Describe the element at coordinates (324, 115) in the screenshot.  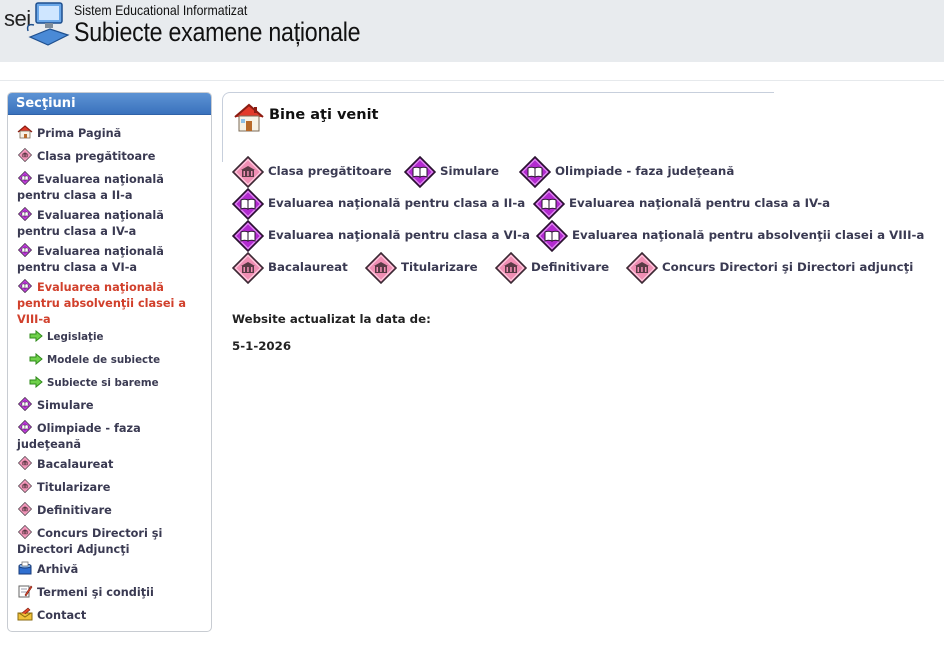
I see `welcome-heading: Bine aţi venit` at that location.